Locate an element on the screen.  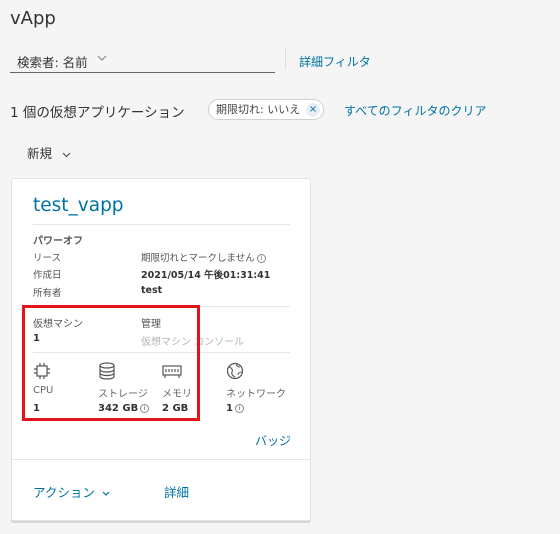
resource-storage: ストレージ 342 GB i is located at coordinates (124, 388).